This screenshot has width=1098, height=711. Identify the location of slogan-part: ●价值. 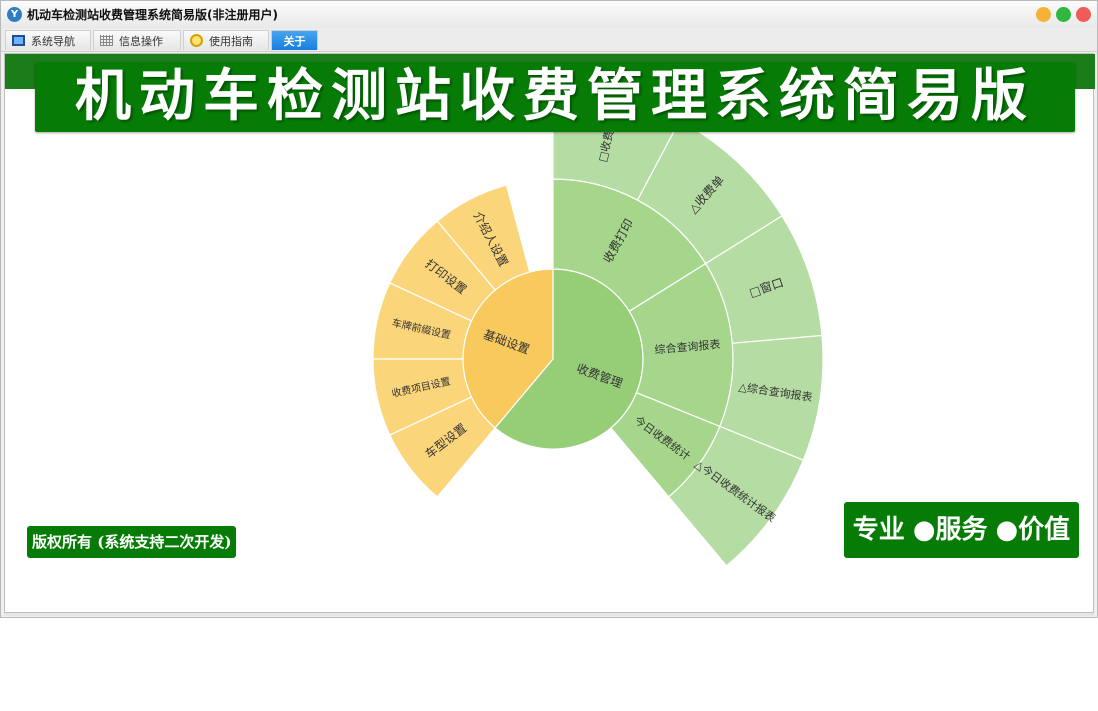
(1033, 530).